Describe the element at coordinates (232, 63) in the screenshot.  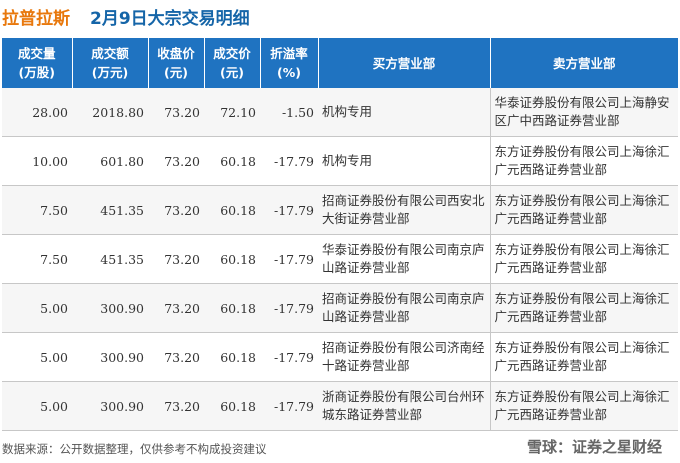
I see `col-trade-price: 成交价 (元)` at that location.